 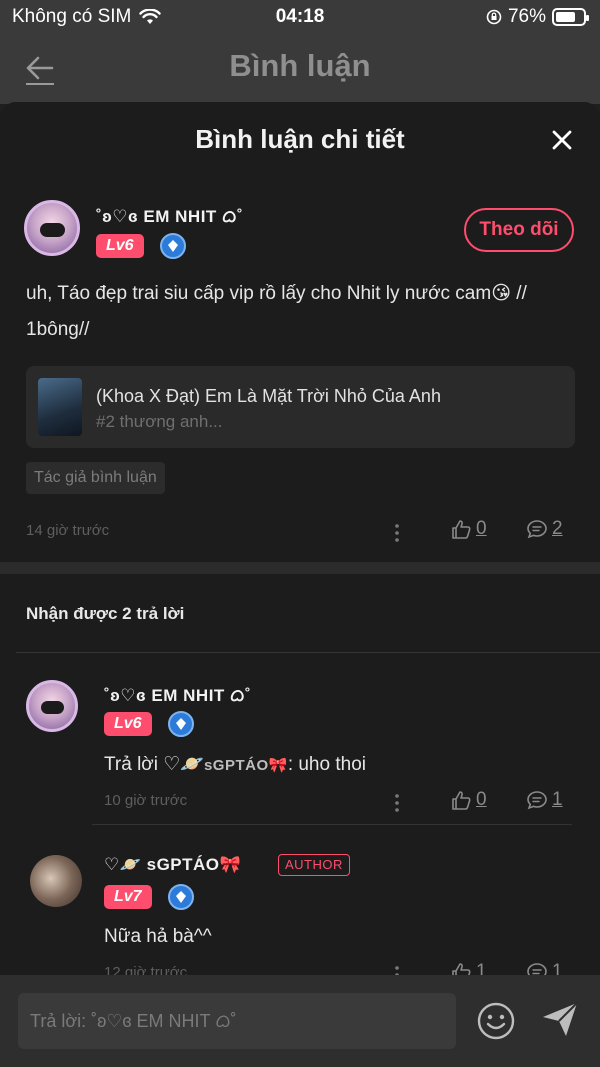 What do you see at coordinates (146, 800) in the screenshot?
I see `reply-time: 10 giờ trước` at bounding box center [146, 800].